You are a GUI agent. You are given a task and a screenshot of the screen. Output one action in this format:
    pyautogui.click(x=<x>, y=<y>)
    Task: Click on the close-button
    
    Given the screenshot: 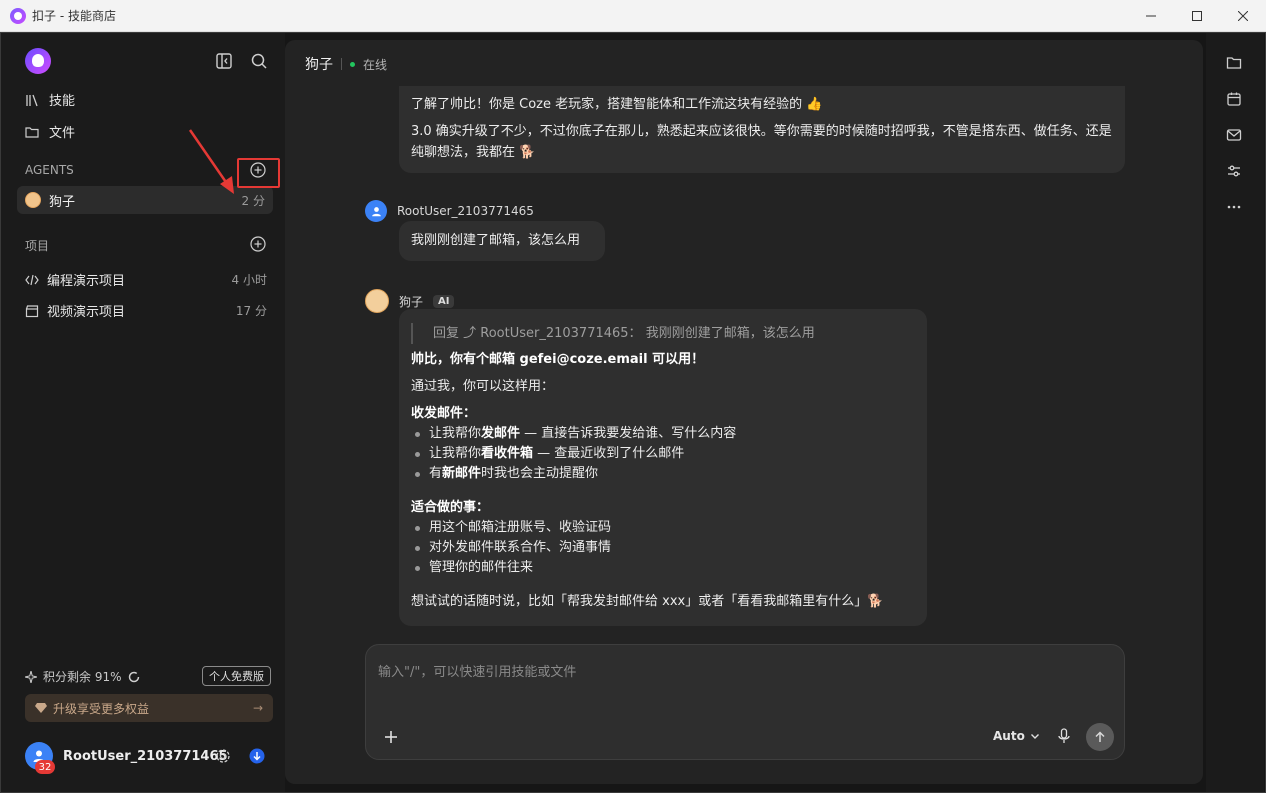 What is the action you would take?
    pyautogui.click(x=1243, y=16)
    